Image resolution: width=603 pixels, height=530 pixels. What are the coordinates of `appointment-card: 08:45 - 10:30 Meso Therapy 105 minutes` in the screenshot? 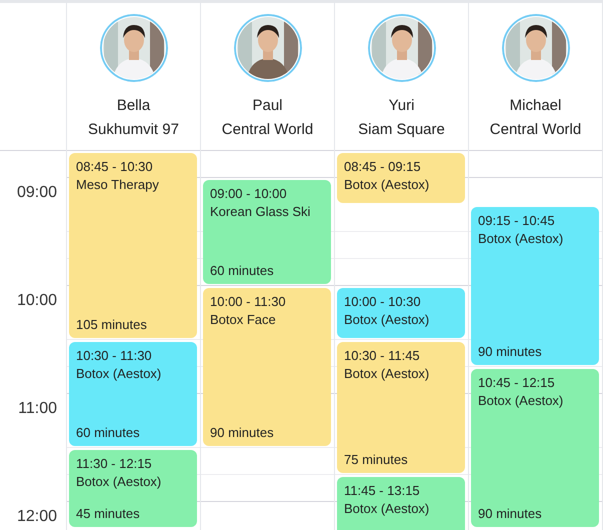 It's located at (133, 245).